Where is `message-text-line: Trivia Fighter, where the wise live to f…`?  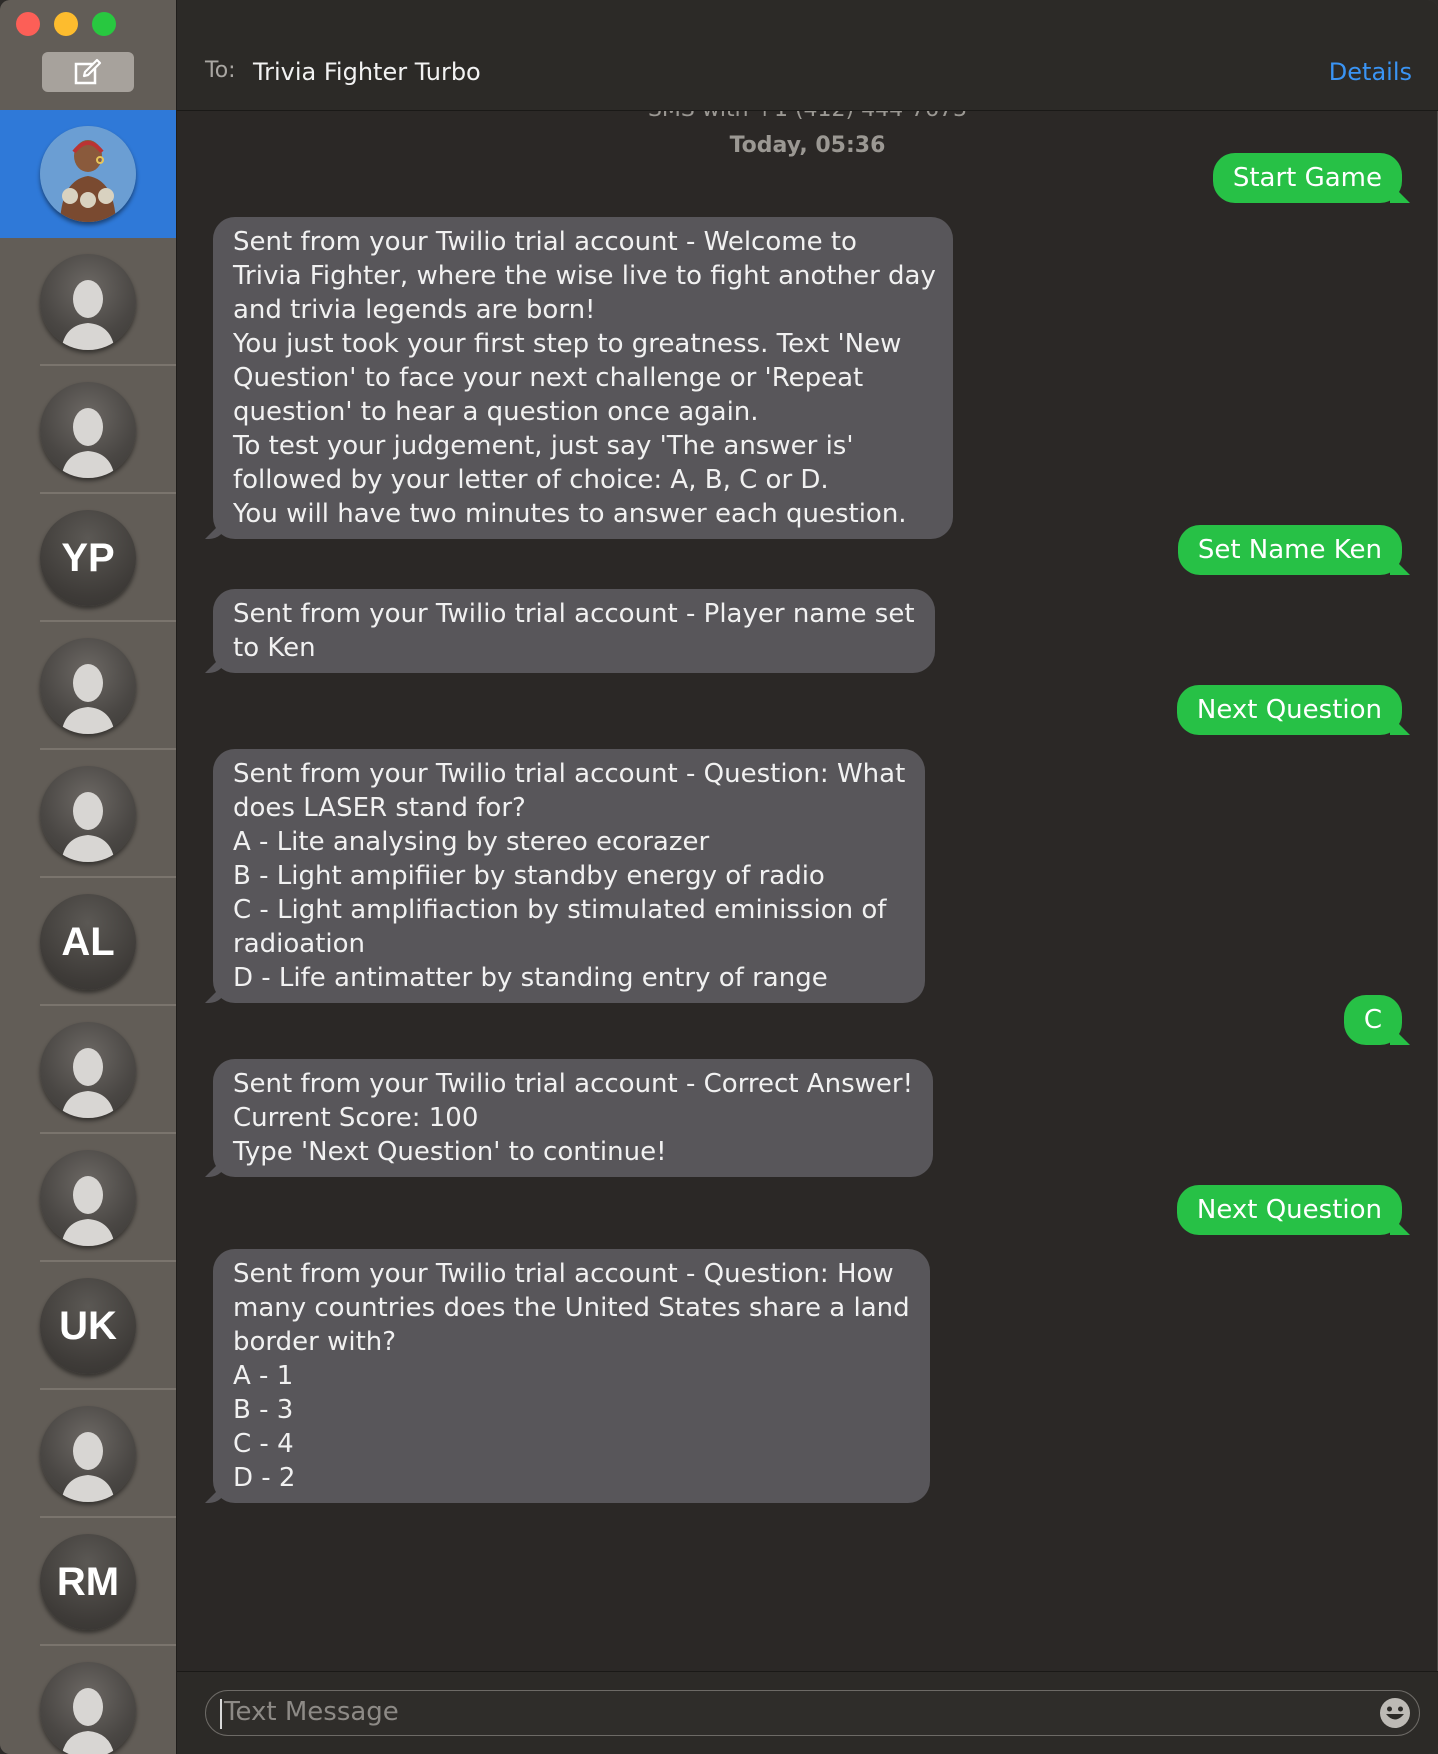 message-text-line: Trivia Fighter, where the wise live to f… is located at coordinates (584, 276).